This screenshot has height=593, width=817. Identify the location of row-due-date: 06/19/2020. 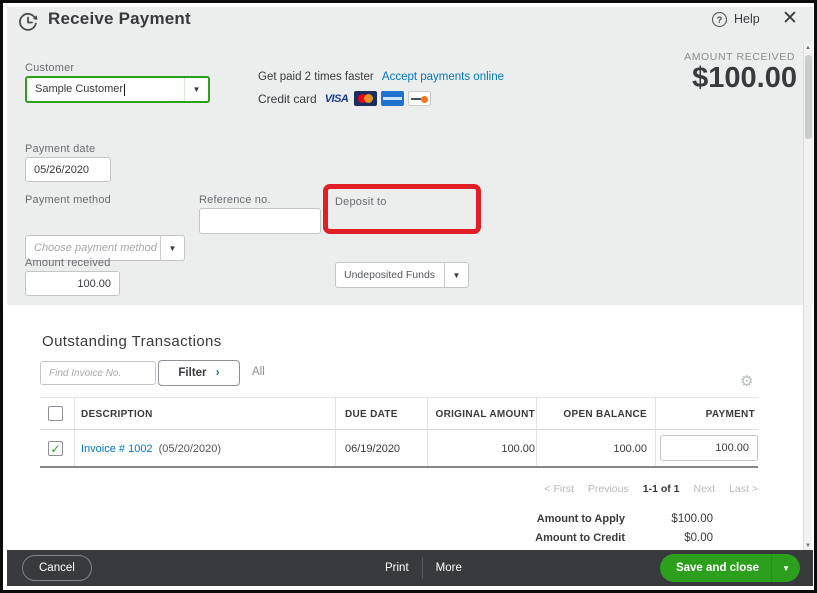
(373, 449).